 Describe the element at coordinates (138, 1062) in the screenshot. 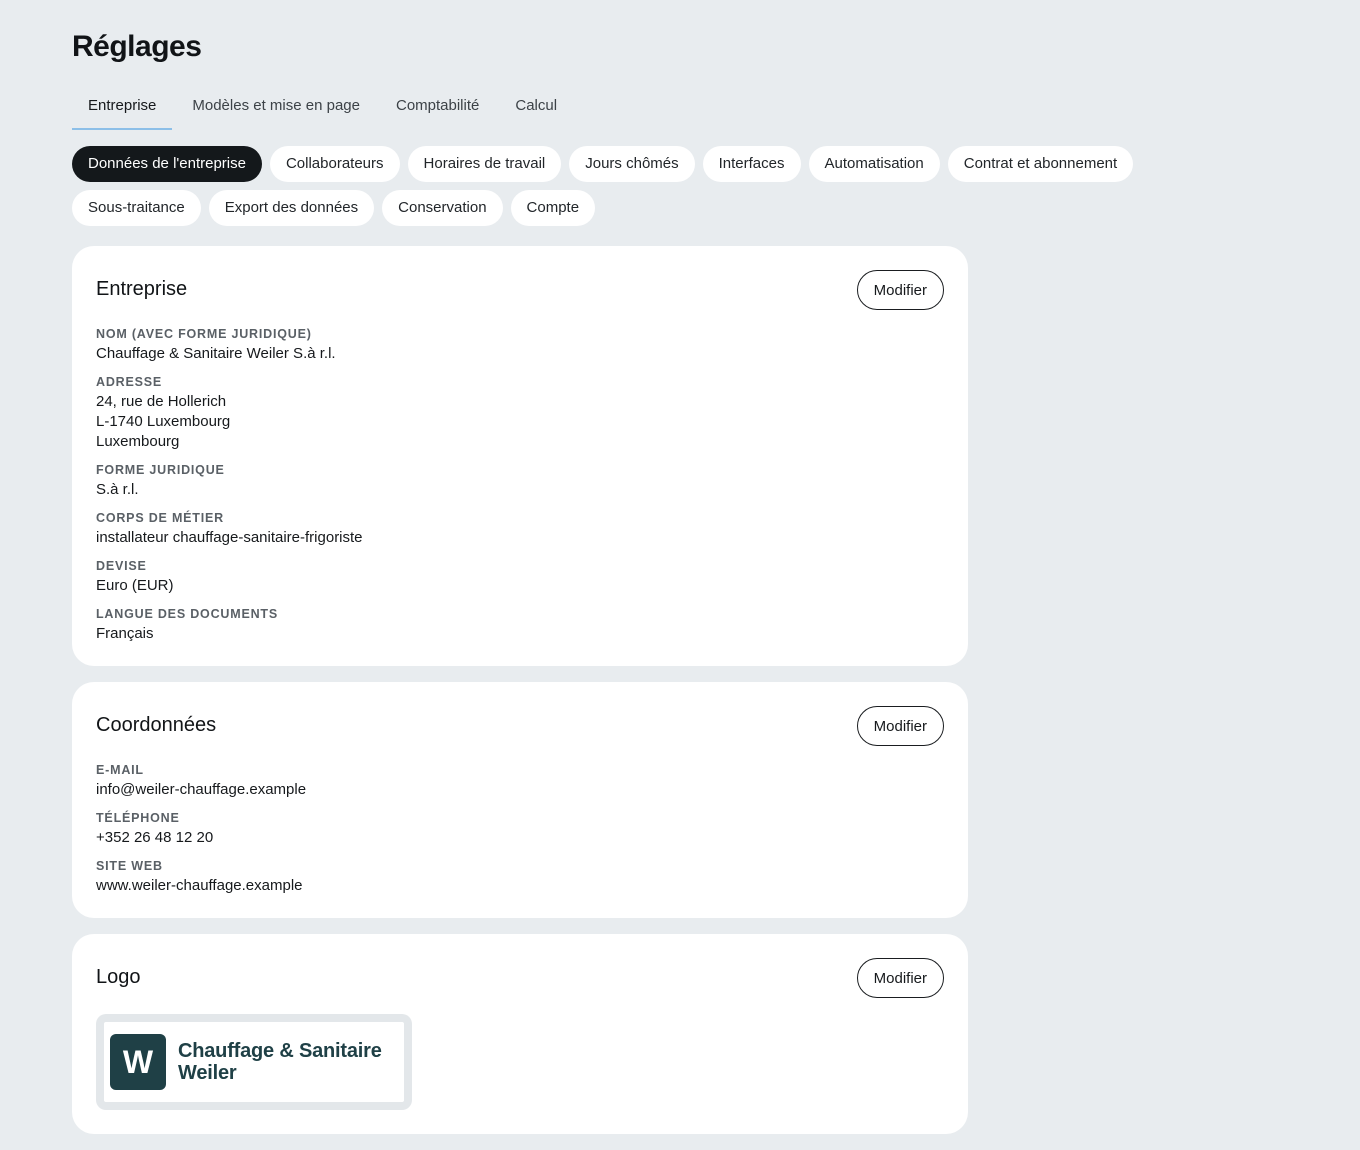

I see `logo-mark: W` at that location.